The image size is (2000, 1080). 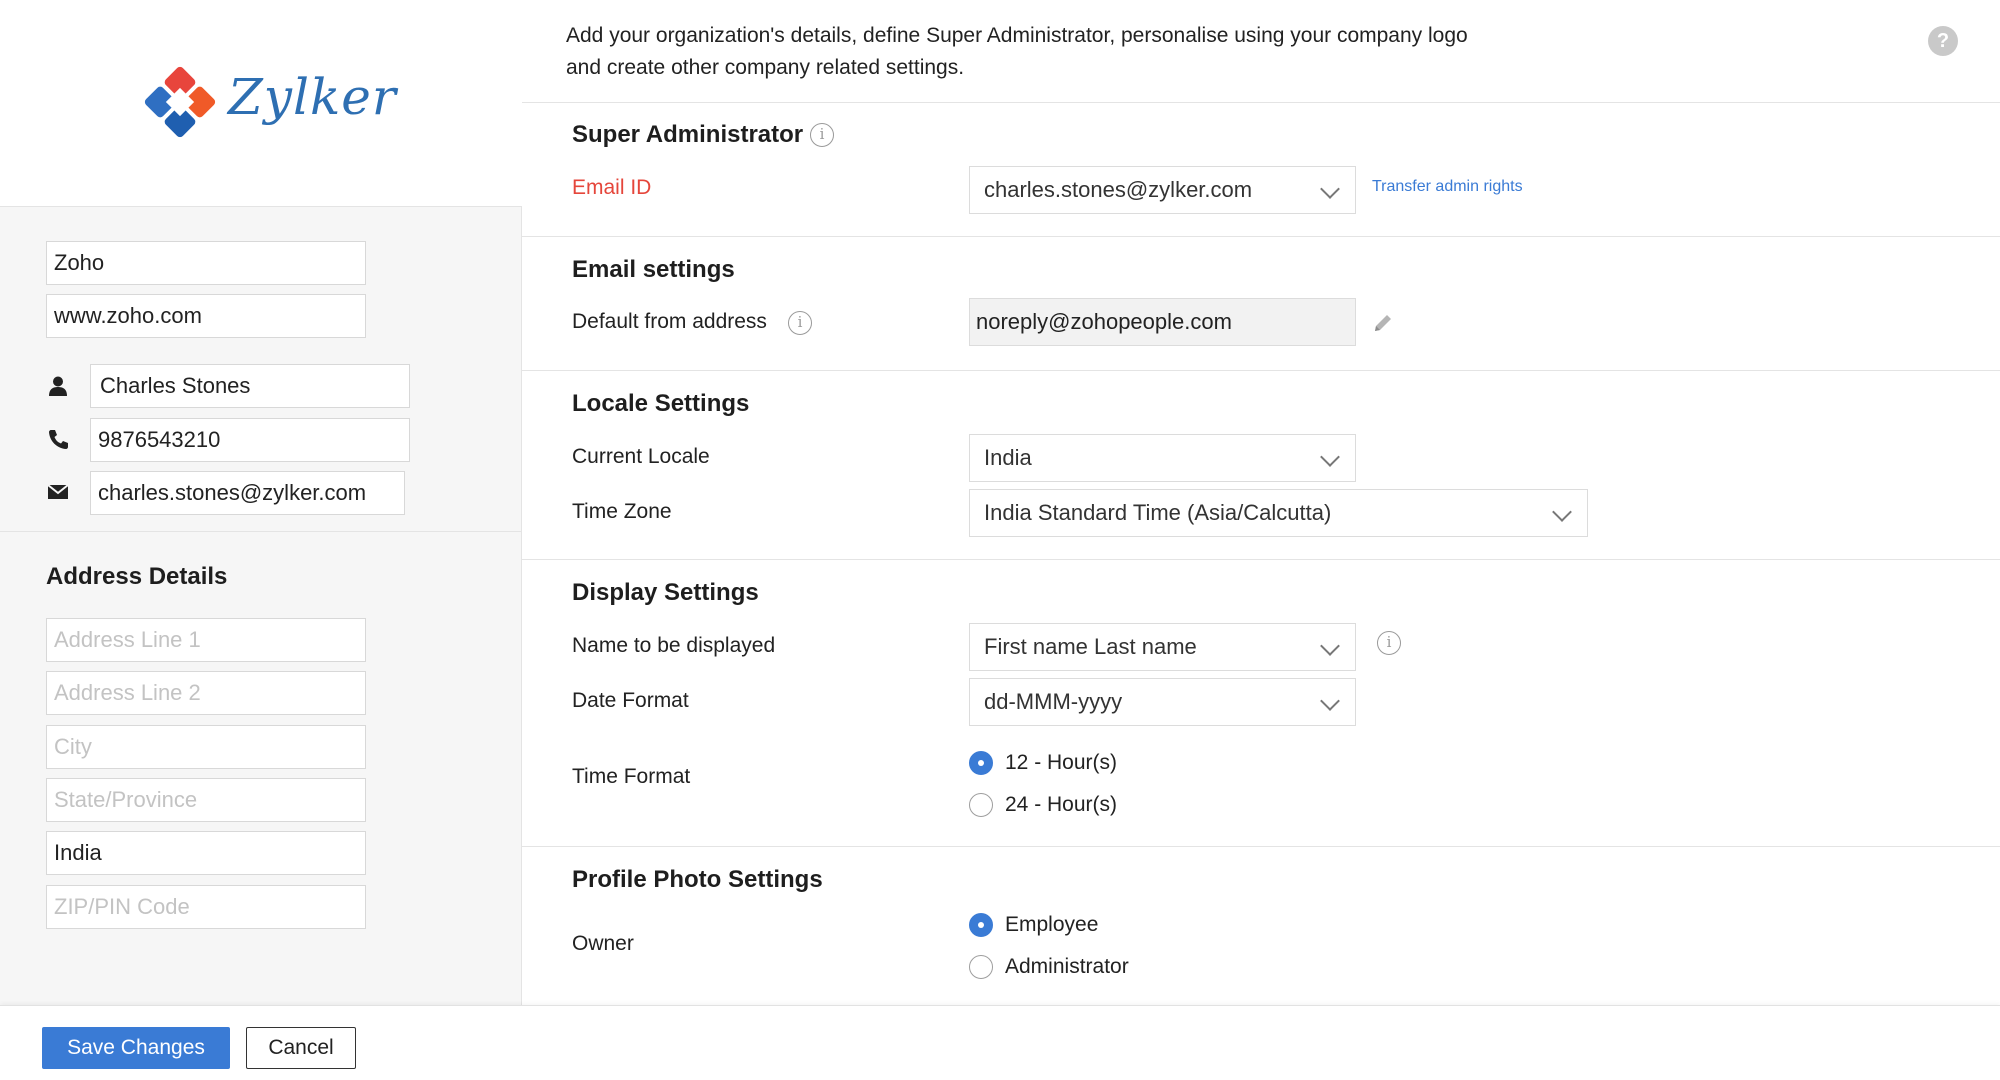 What do you see at coordinates (206, 640) in the screenshot?
I see `address-line1-input` at bounding box center [206, 640].